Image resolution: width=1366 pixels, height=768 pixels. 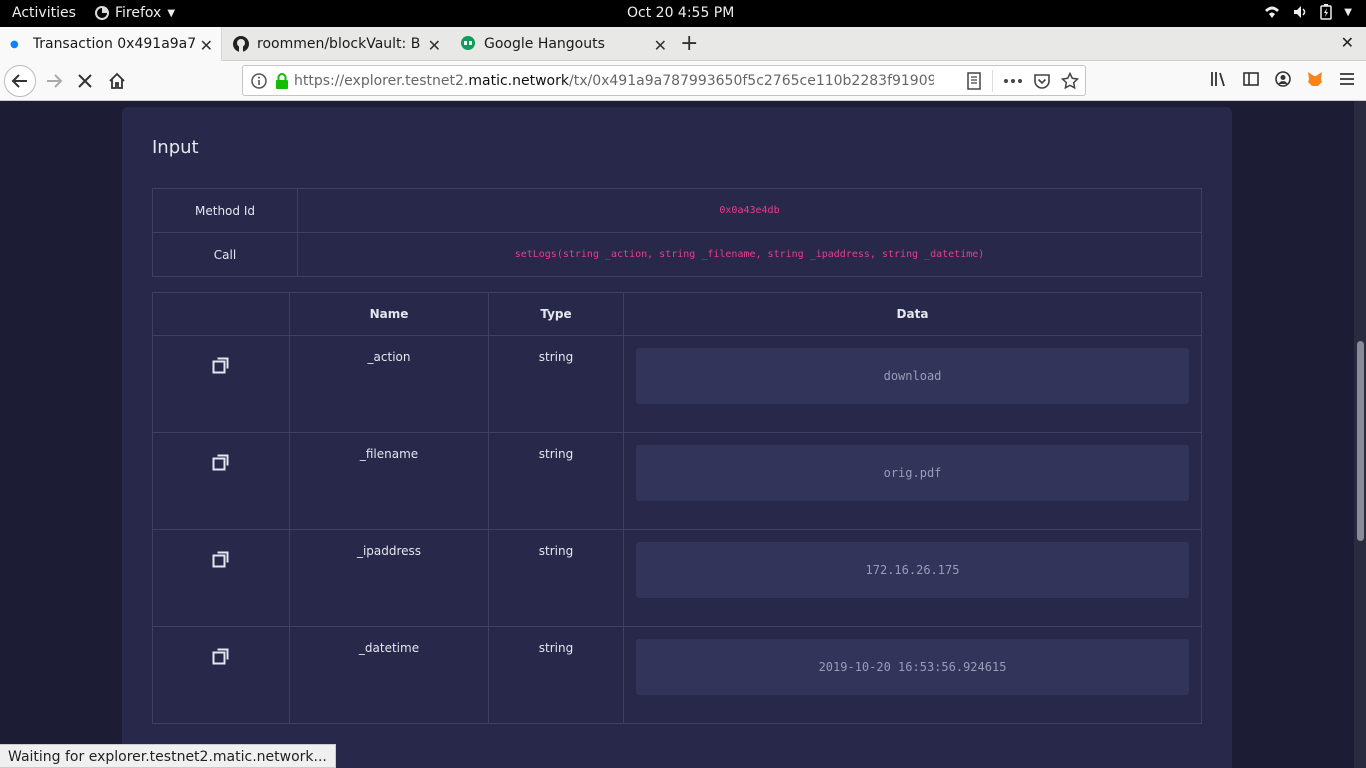 I want to click on param-data-value: 2019-10-20 16:53:56.924615, so click(x=912, y=667).